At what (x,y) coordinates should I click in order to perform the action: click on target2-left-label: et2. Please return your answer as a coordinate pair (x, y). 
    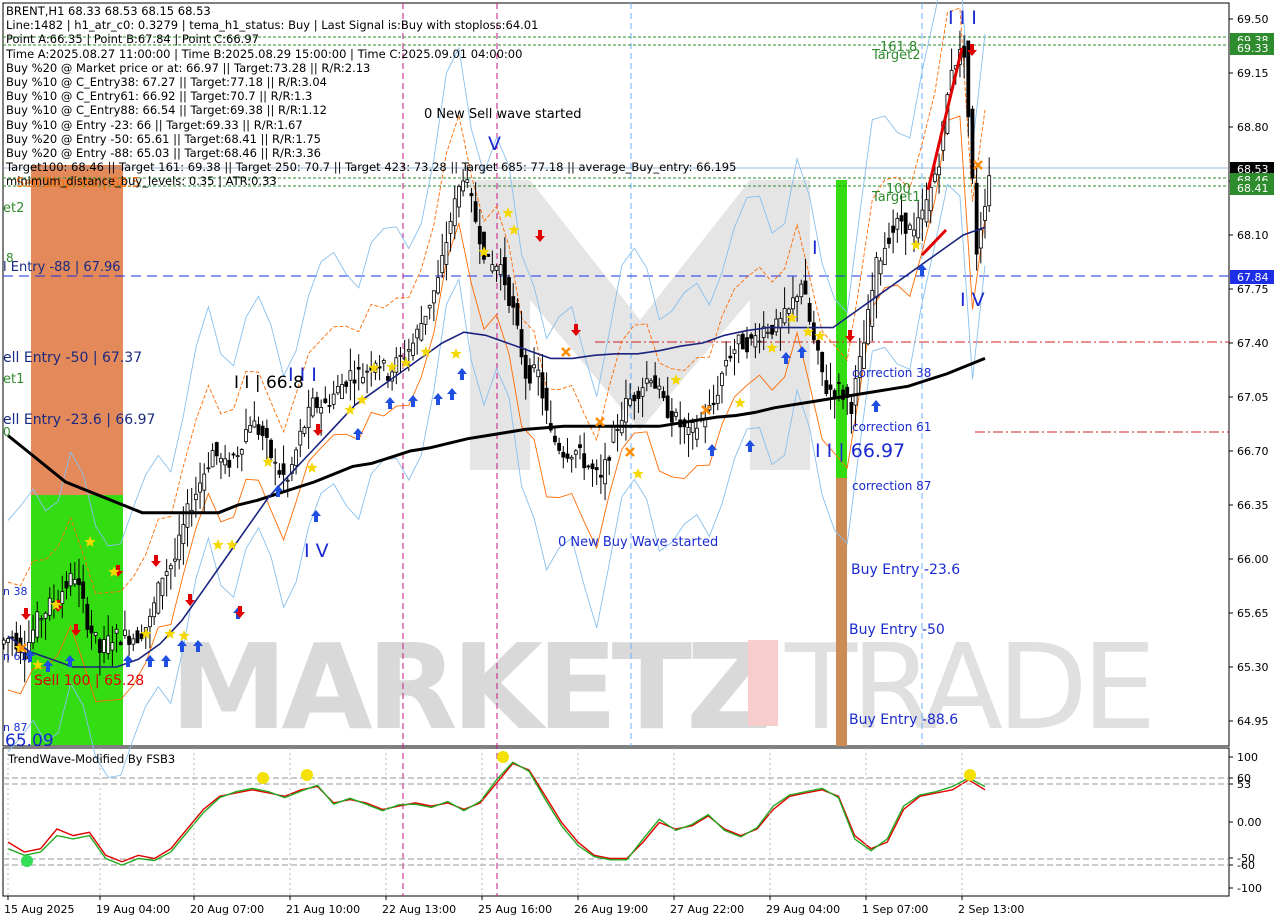
    Looking at the image, I should click on (13, 208).